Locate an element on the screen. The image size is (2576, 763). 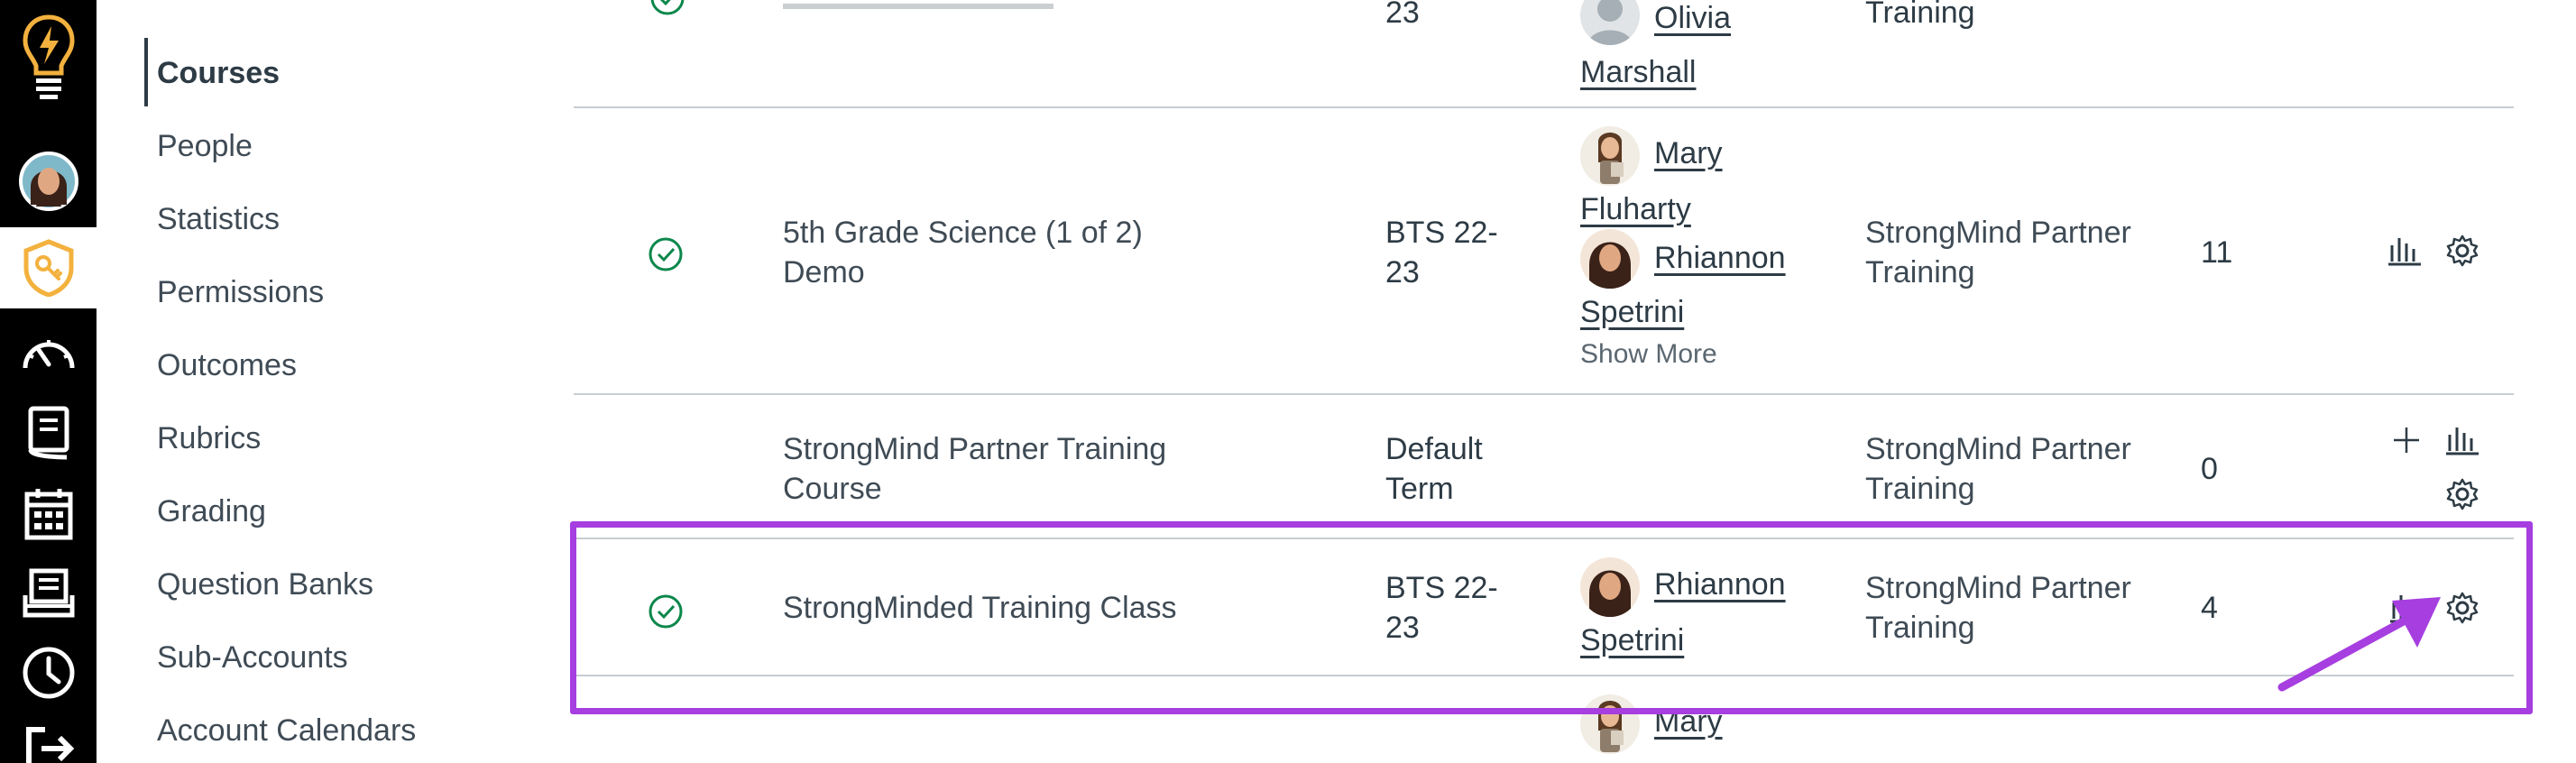
nav-item-people: People is located at coordinates (205, 146).